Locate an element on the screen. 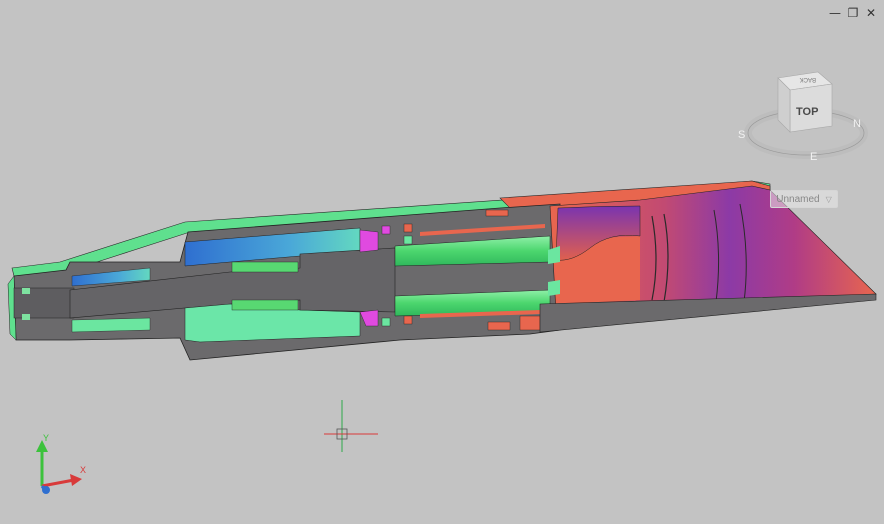 This screenshot has height=524, width=884. ucs-icon: Y X is located at coordinates (61, 463).